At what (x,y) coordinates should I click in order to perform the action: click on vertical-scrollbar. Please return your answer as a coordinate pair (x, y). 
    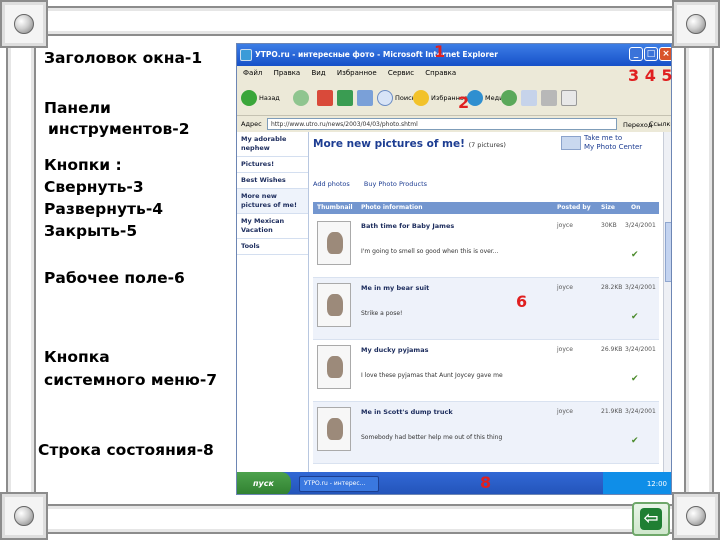
    Looking at the image, I should click on (667, 302).